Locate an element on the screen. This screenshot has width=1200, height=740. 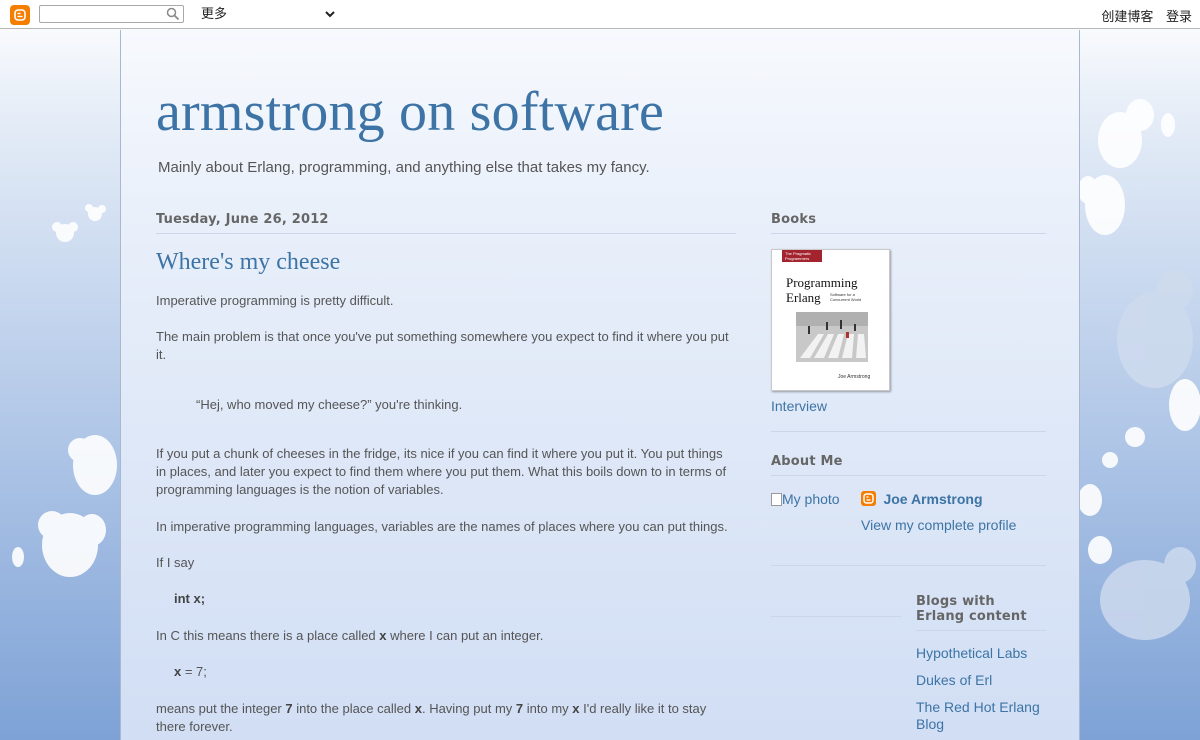
book-subtitle: Software for a Concurrent World is located at coordinates (846, 297).